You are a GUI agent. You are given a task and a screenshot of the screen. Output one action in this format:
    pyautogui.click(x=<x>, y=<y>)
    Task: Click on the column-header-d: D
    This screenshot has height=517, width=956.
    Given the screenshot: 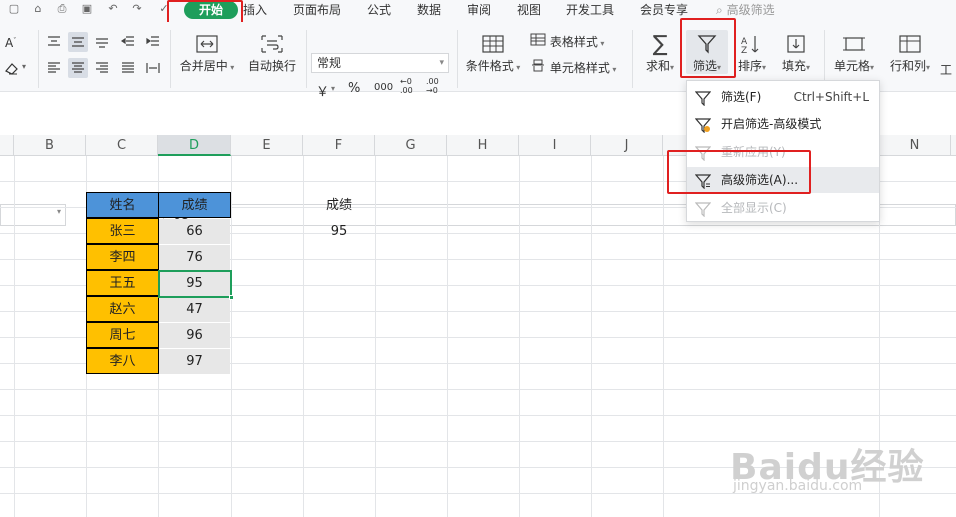 What is the action you would take?
    pyautogui.click(x=194, y=145)
    